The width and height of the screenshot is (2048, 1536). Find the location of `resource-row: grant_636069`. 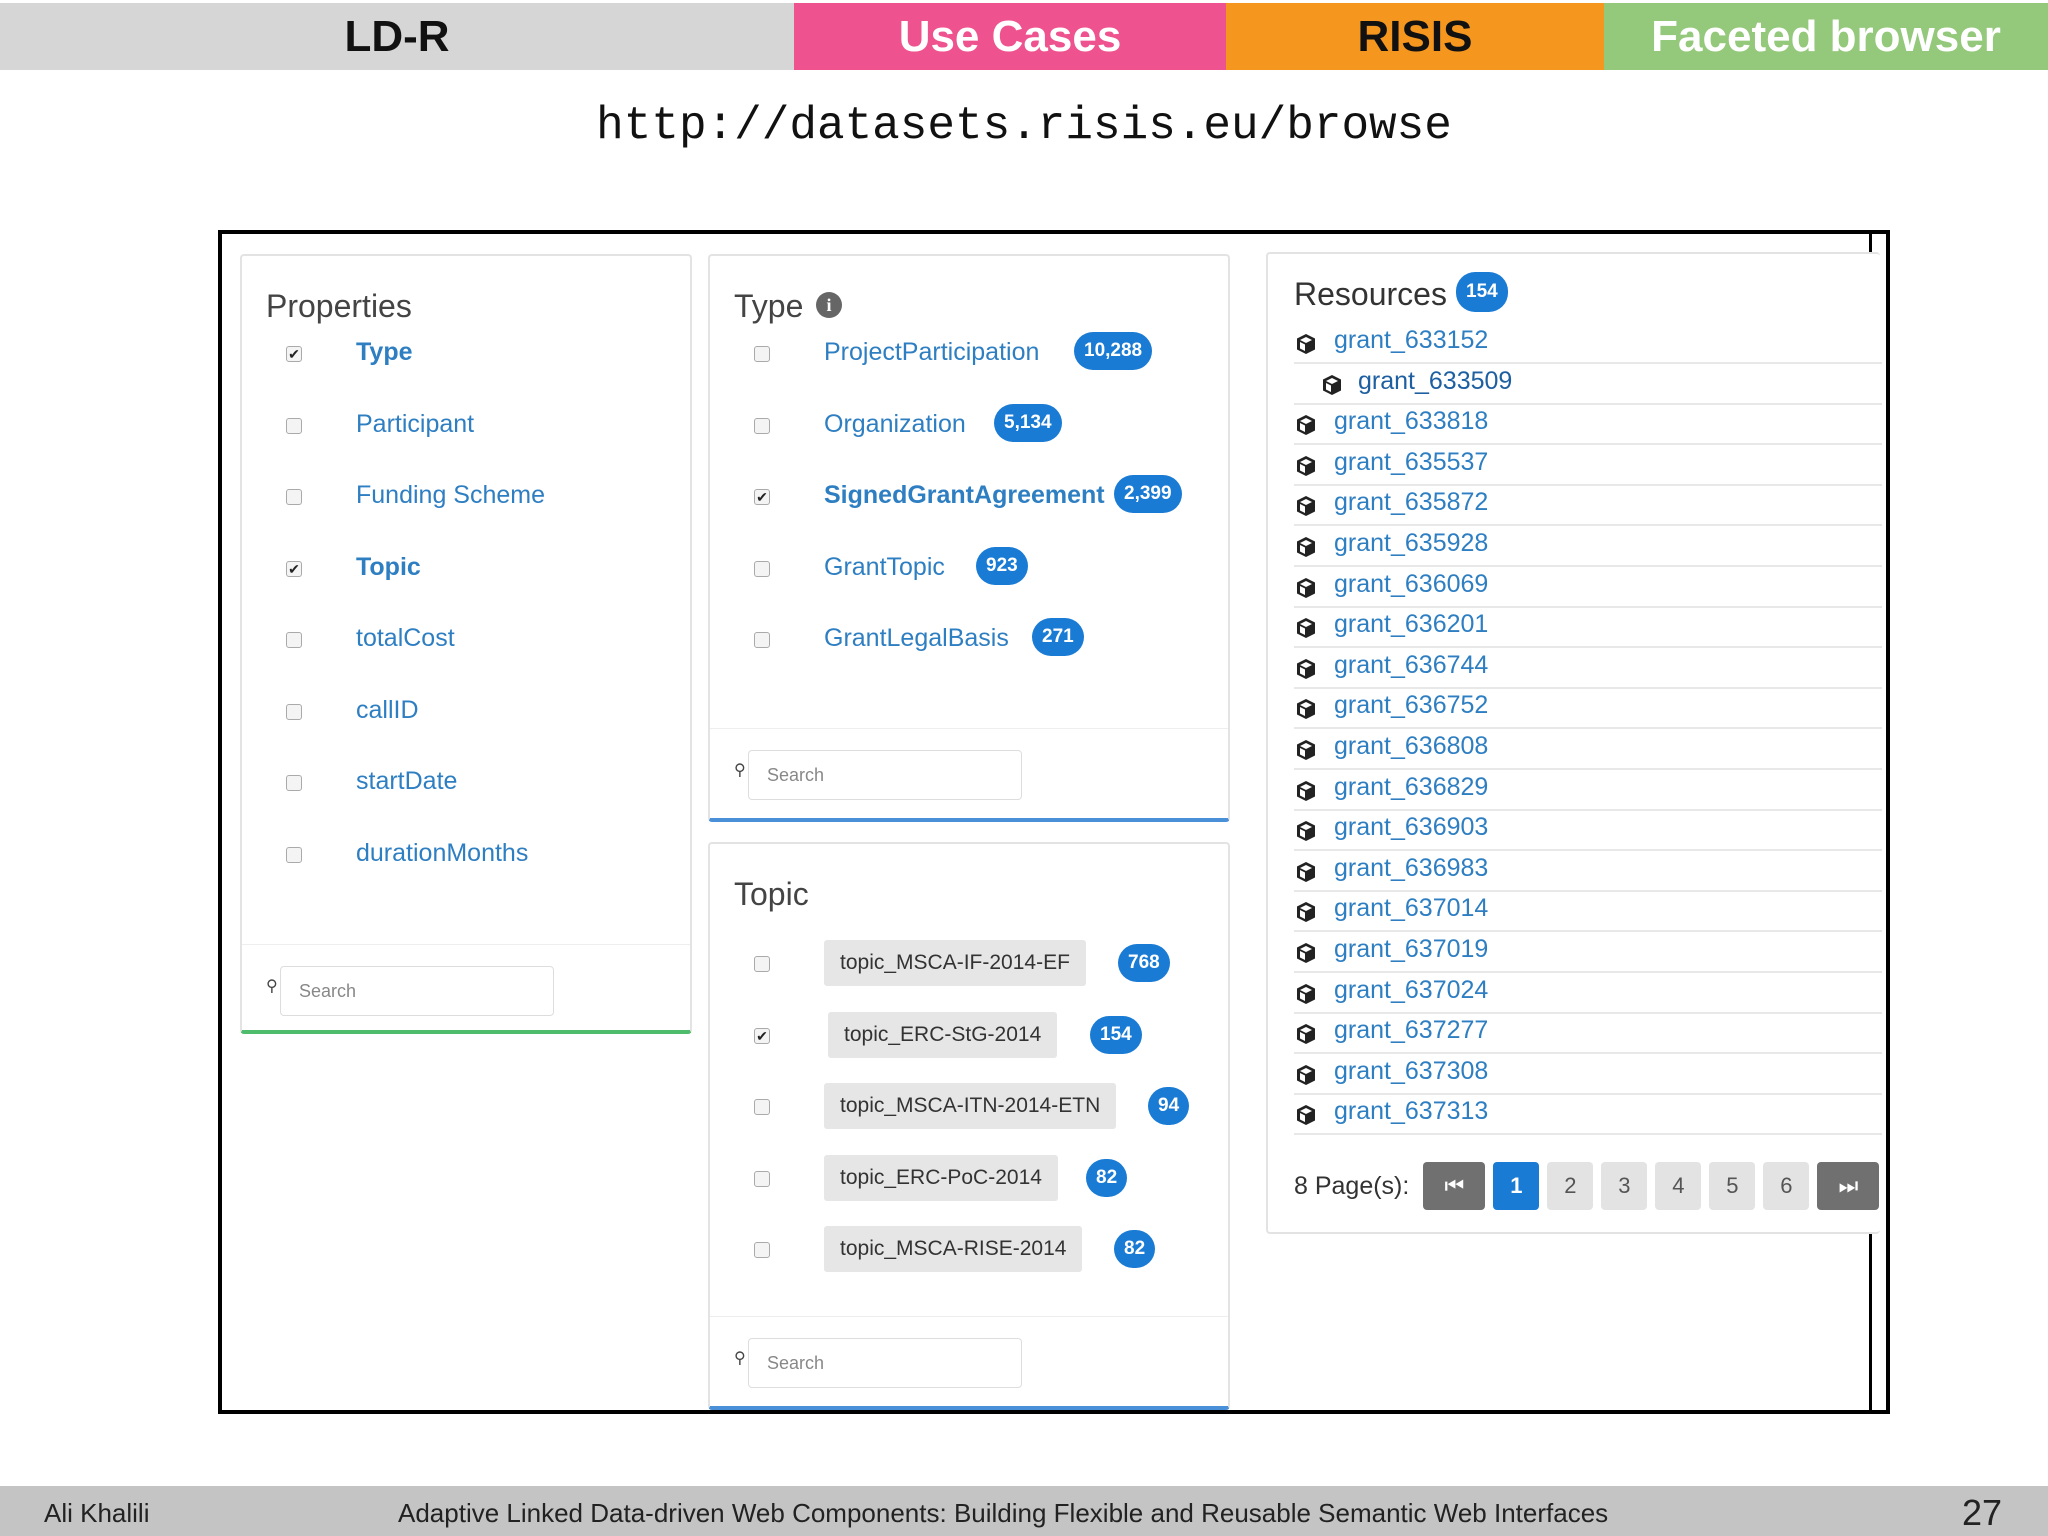

resource-row: grant_636069 is located at coordinates (1588, 588).